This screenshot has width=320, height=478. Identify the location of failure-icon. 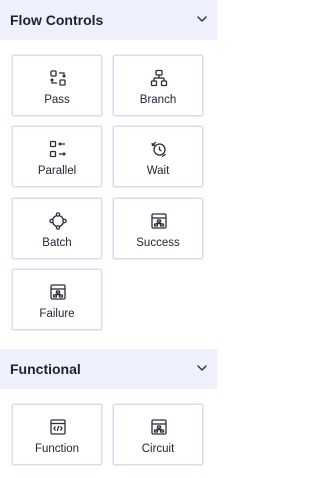
(58, 292).